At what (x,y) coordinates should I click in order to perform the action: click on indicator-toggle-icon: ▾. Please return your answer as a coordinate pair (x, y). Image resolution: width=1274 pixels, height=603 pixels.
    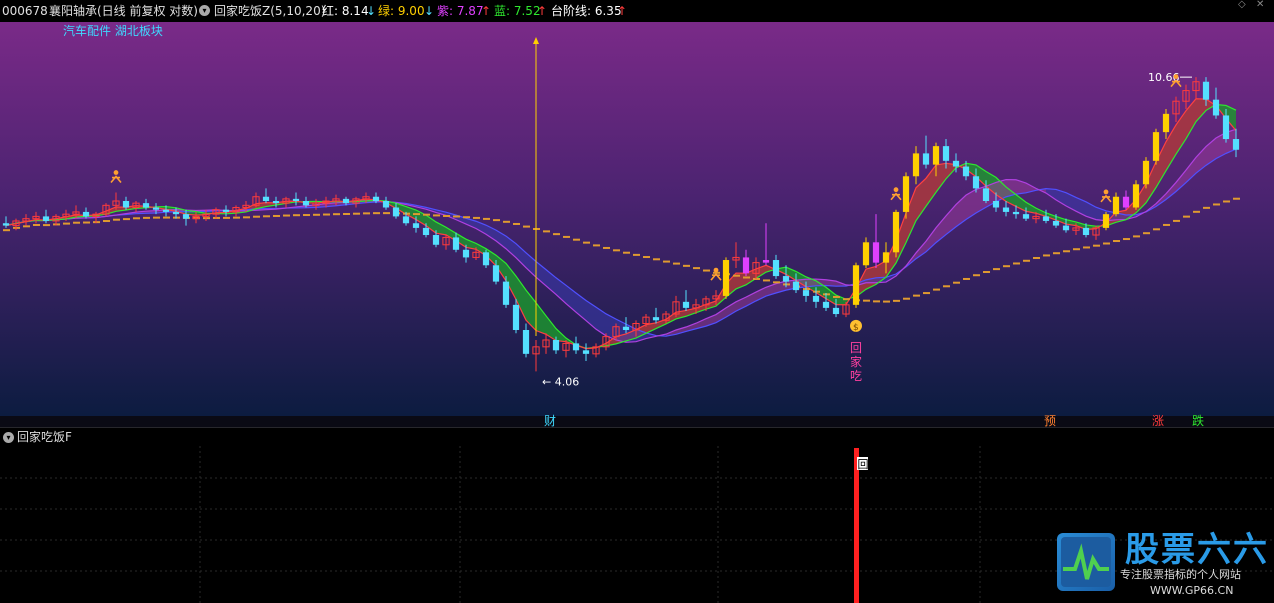
    Looking at the image, I should click on (204, 10).